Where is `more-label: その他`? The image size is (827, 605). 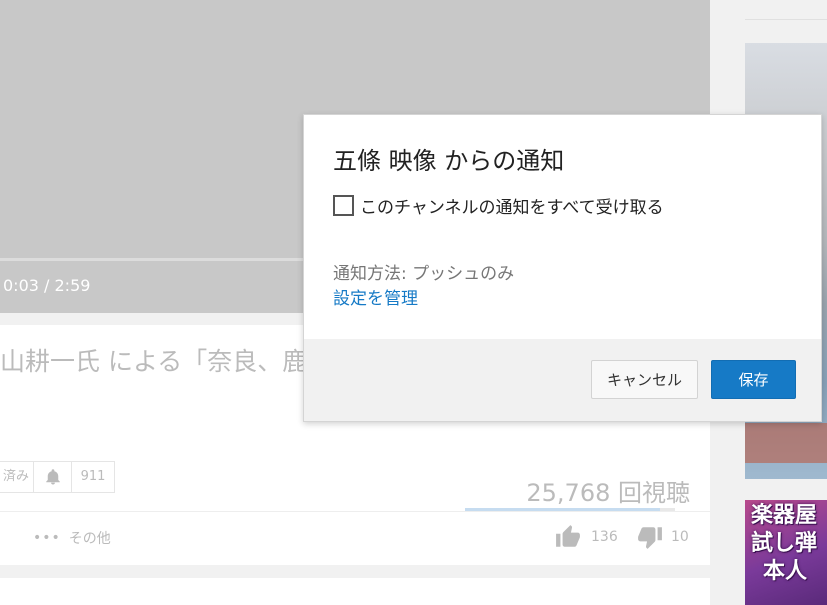
more-label: その他 is located at coordinates (89, 539).